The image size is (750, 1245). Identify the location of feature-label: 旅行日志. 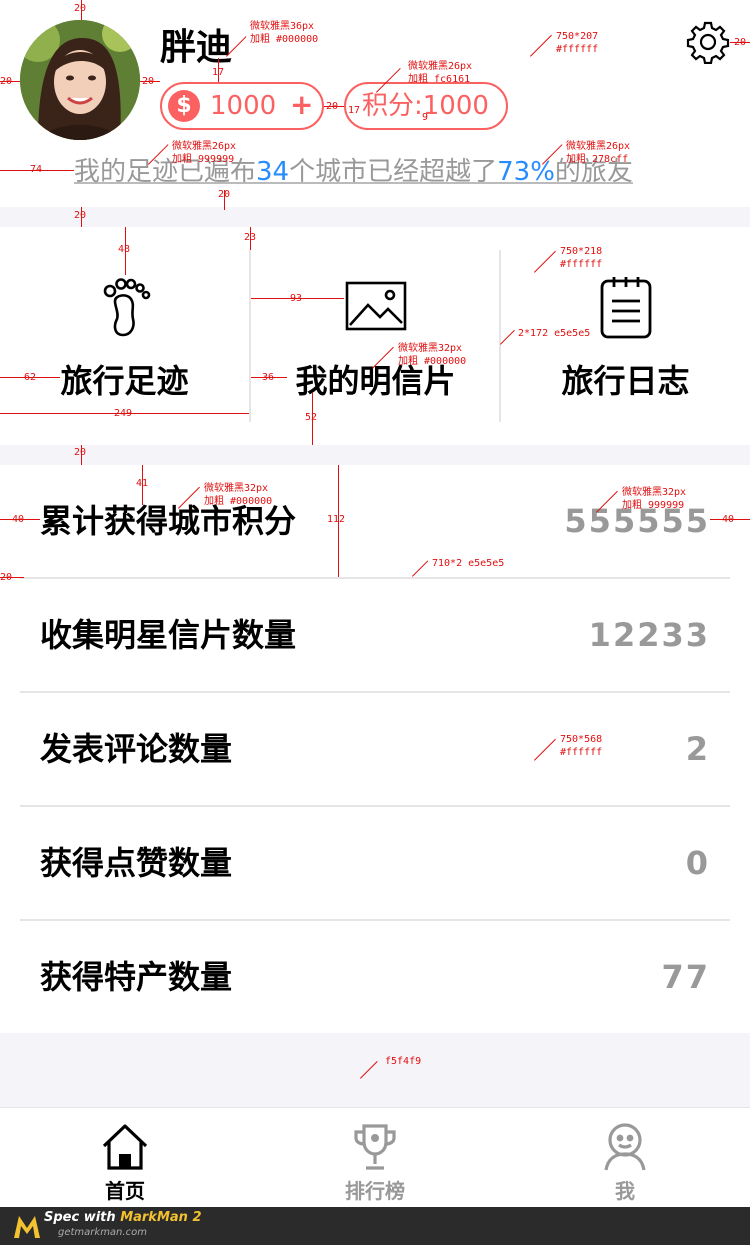
(625, 381).